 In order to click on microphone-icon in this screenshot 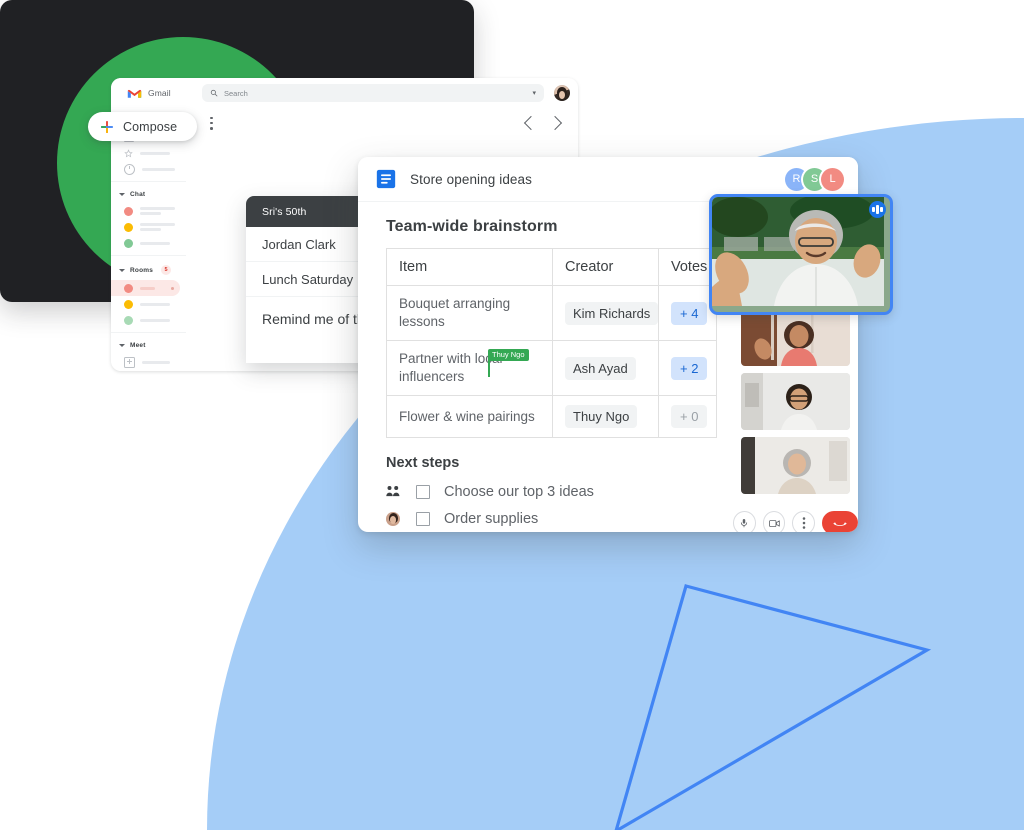, I will do `click(744, 523)`.